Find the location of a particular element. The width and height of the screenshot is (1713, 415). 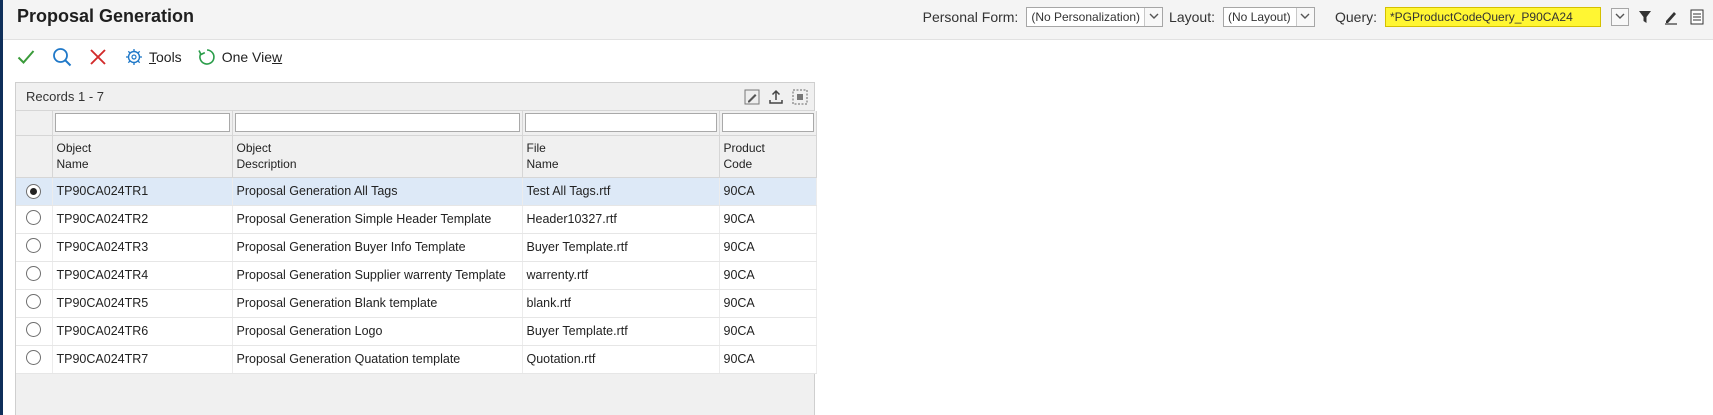

query-select: *PGProductCodeQuery_P90CA24 is located at coordinates (1493, 16).